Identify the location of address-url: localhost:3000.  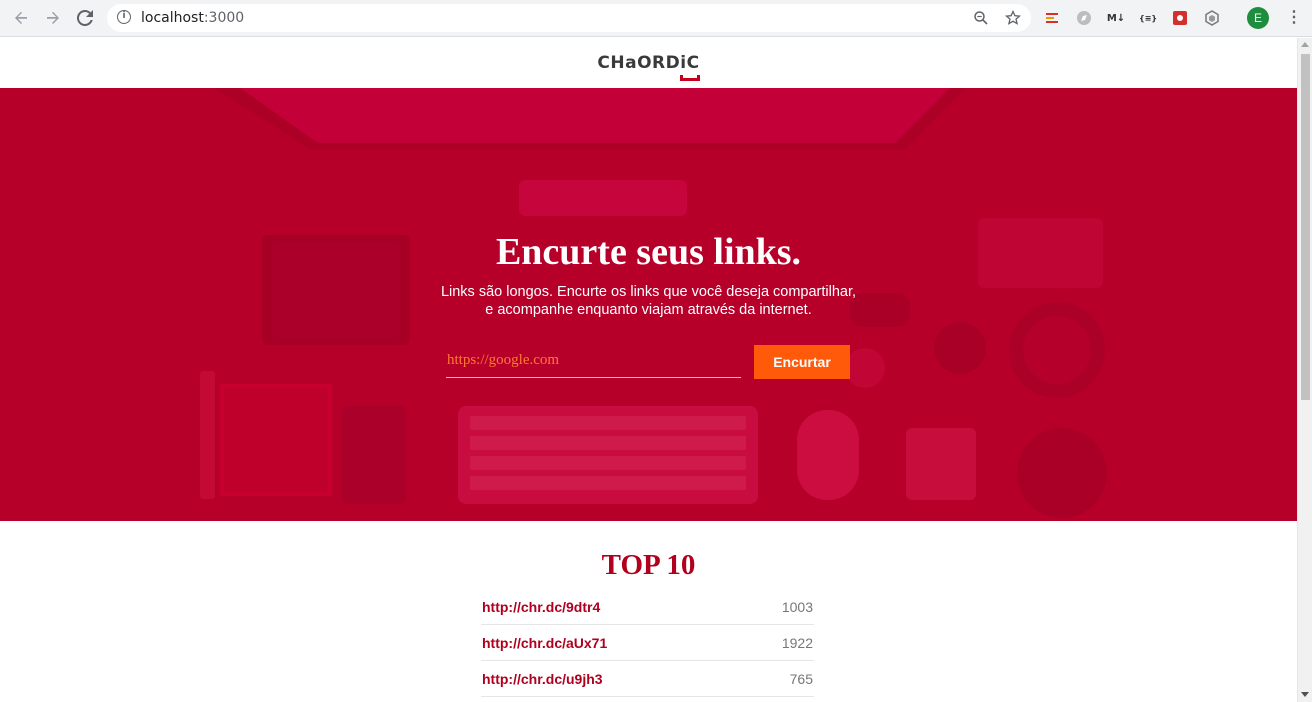
(192, 18).